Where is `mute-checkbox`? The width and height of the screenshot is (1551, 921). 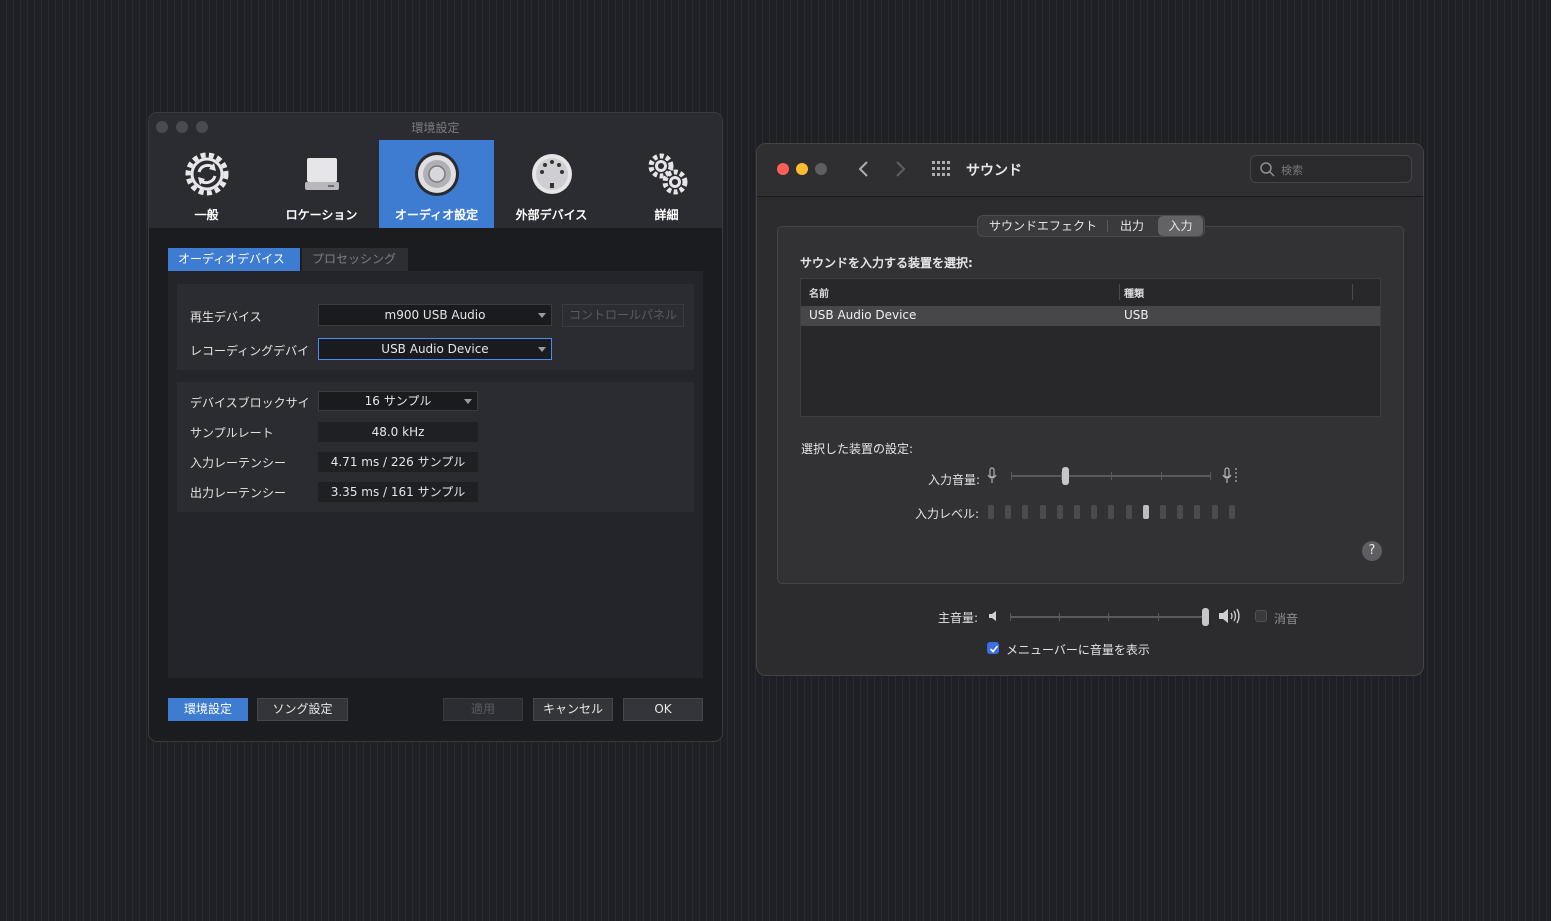 mute-checkbox is located at coordinates (1261, 616).